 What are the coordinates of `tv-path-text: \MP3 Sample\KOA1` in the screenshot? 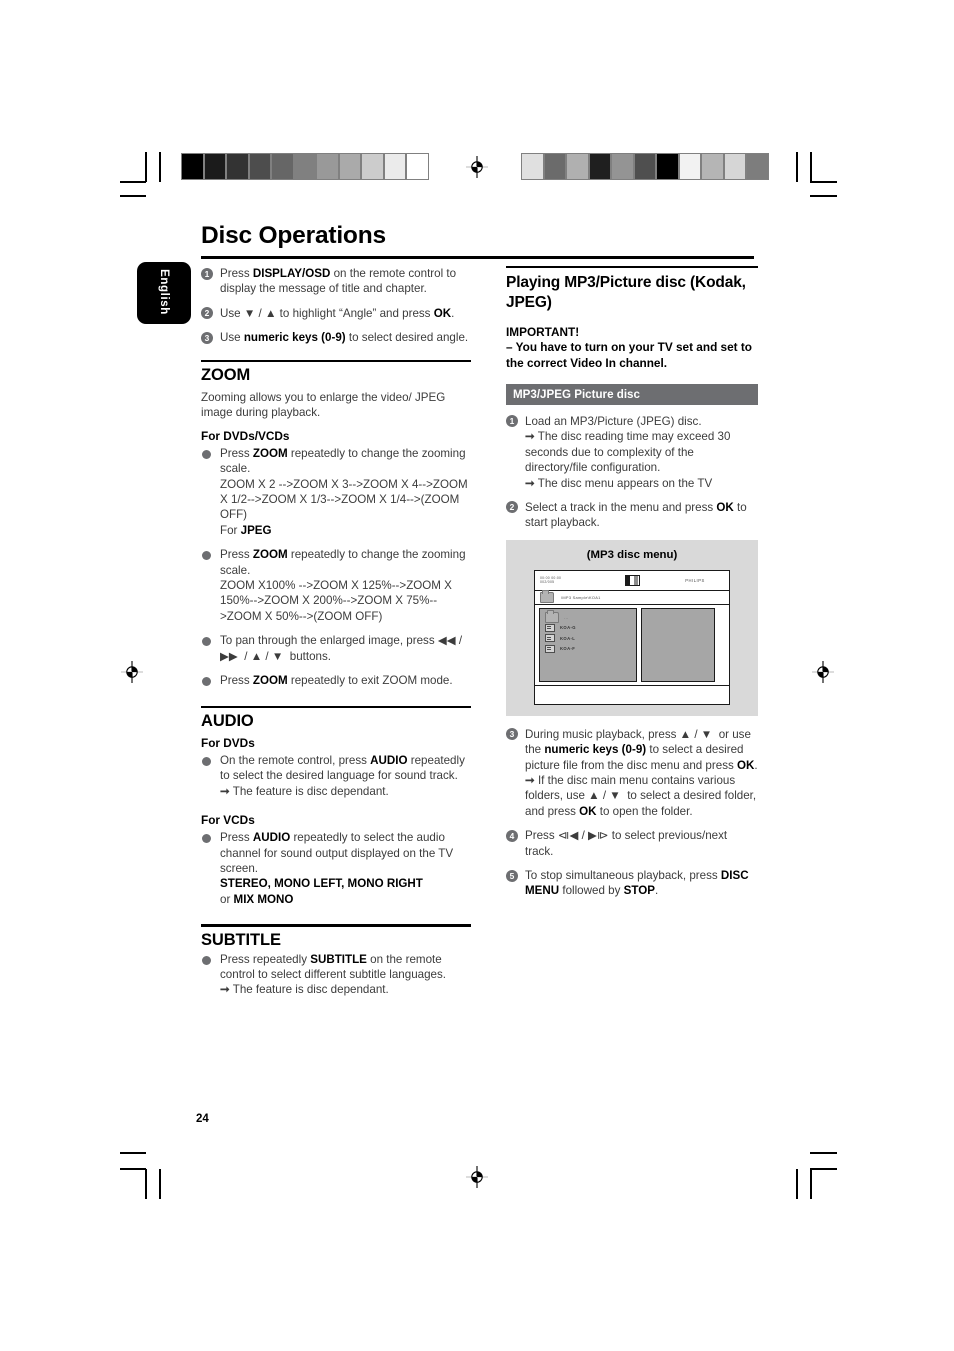 It's located at (581, 597).